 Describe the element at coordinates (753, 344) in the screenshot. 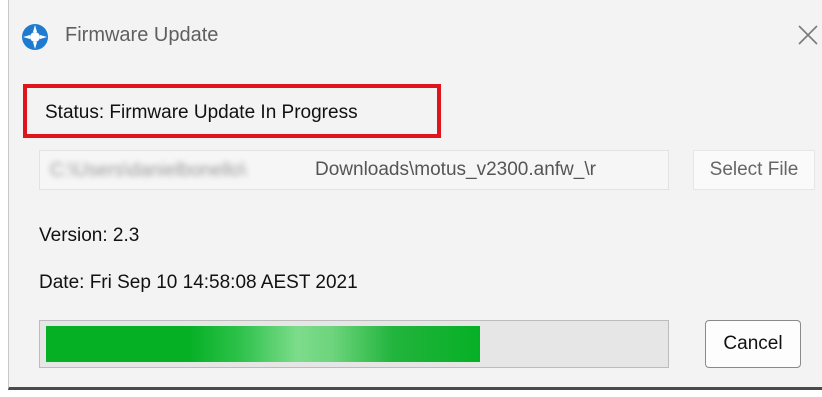

I see `cancel-button: Cancel` at that location.